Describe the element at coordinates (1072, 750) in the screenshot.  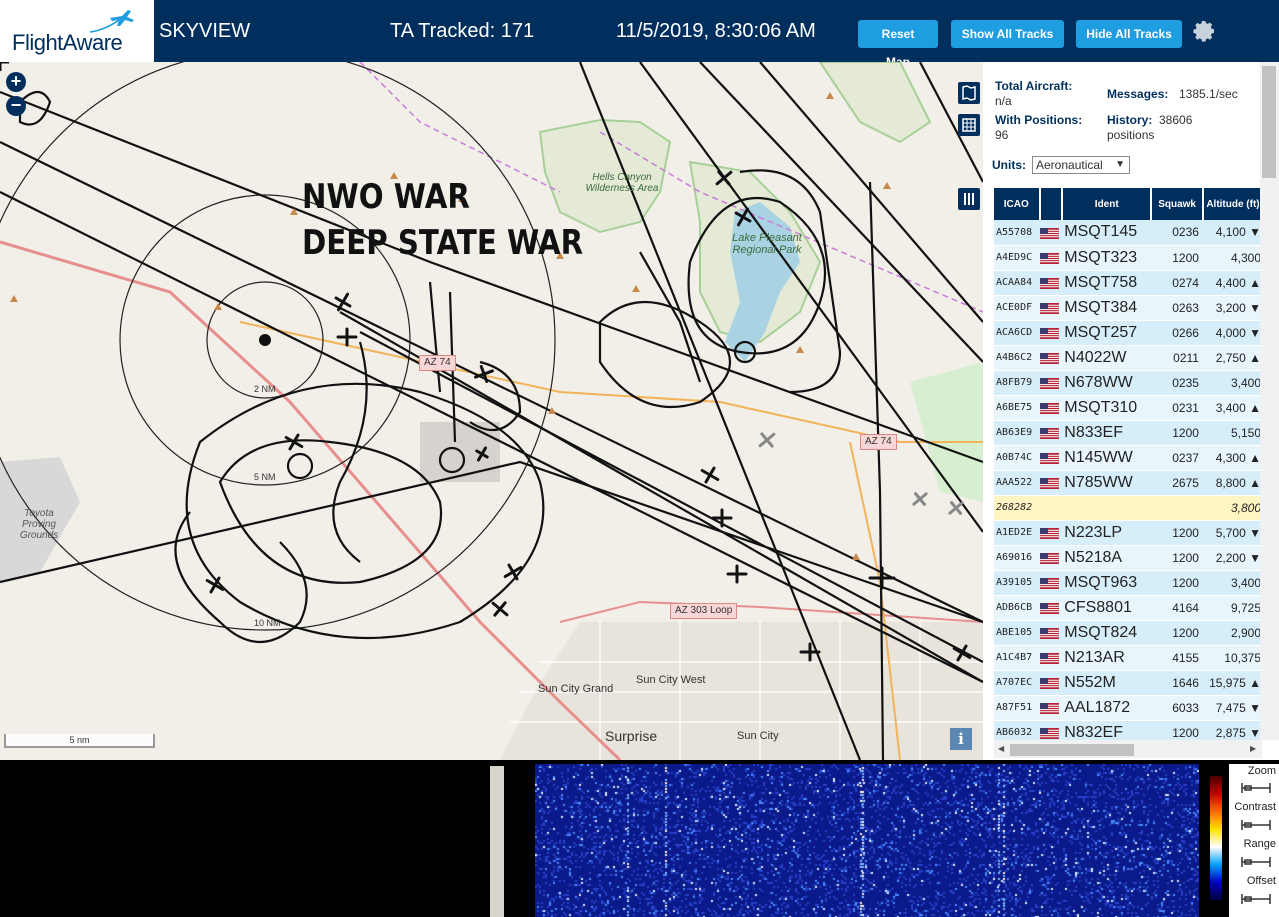
I see `table-horizontal-scrollbar-thumb` at that location.